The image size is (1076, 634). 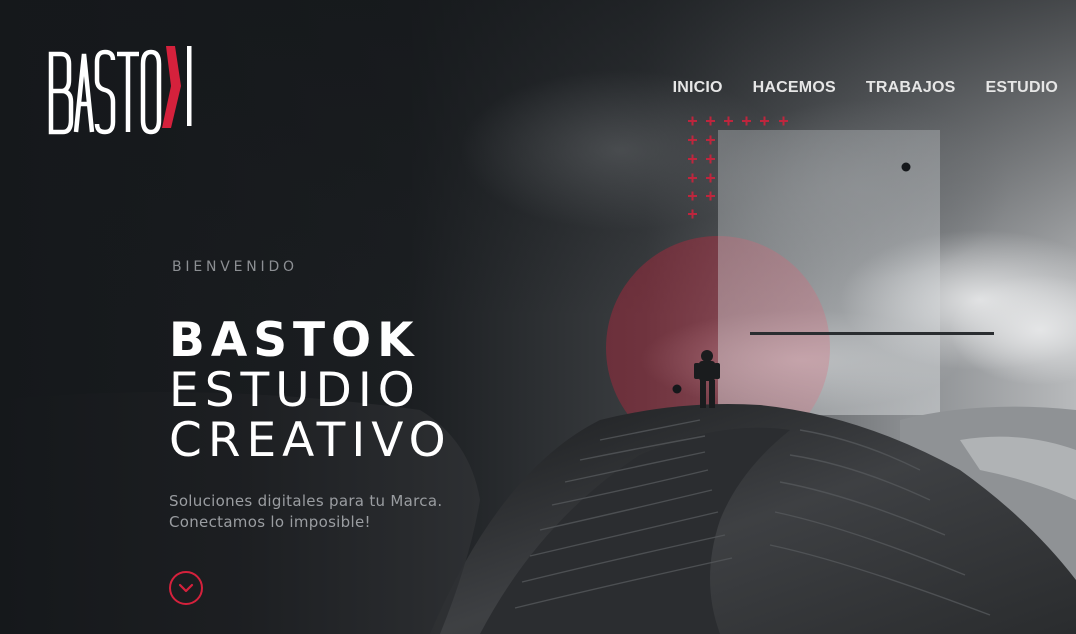 I want to click on scroll-down-button, so click(x=186, y=588).